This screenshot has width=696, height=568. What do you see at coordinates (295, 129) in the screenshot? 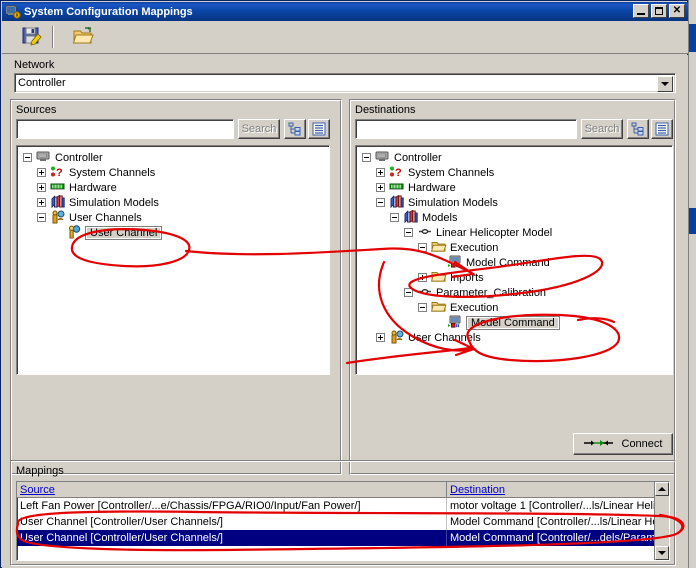
I see `sources-tree-view-button` at bounding box center [295, 129].